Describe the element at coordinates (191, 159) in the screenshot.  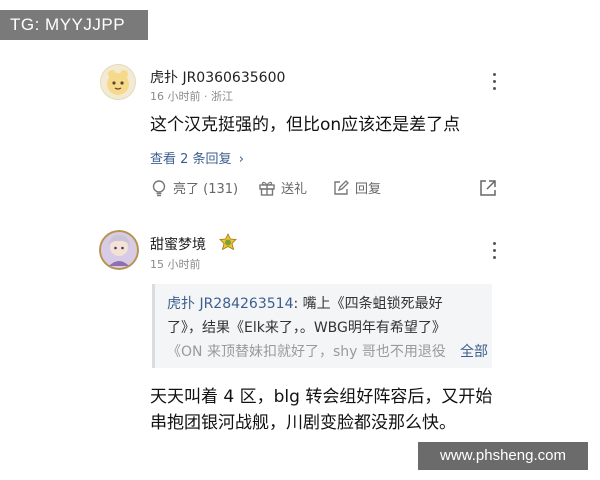
I see `view-replies-label: 查看 2 条回复` at that location.